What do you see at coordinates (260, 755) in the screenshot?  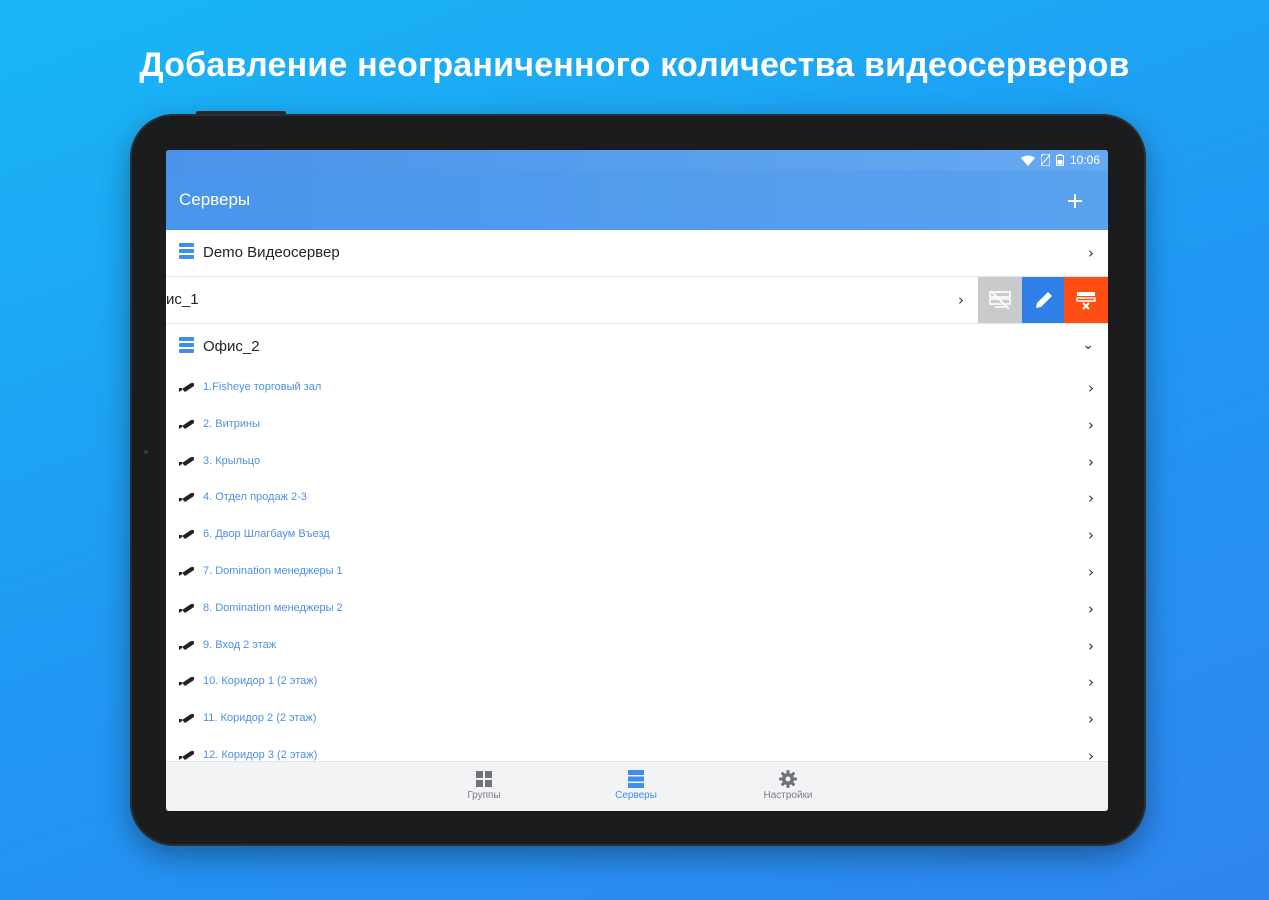 I see `camera-label: 12. Коридор 3 (2 этаж)` at bounding box center [260, 755].